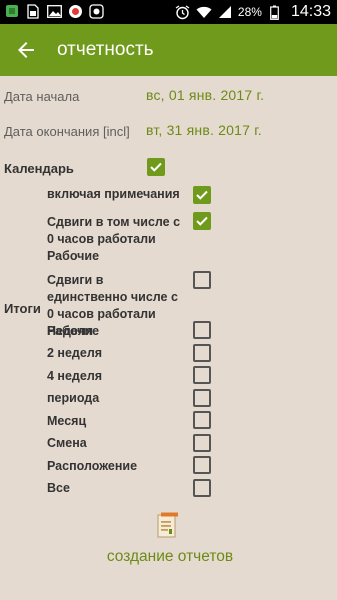 This screenshot has height=600, width=337. What do you see at coordinates (67, 443) in the screenshot?
I see `option-label-shift: Смена` at bounding box center [67, 443].